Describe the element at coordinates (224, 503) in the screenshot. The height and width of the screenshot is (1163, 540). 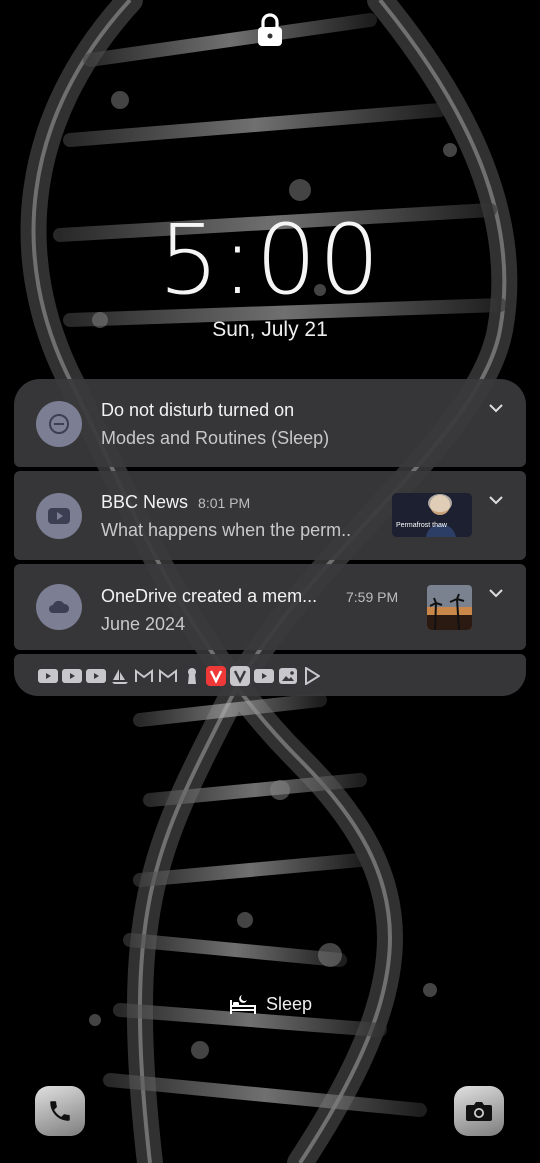
I see `notification-time: 8:01 PM` at that location.